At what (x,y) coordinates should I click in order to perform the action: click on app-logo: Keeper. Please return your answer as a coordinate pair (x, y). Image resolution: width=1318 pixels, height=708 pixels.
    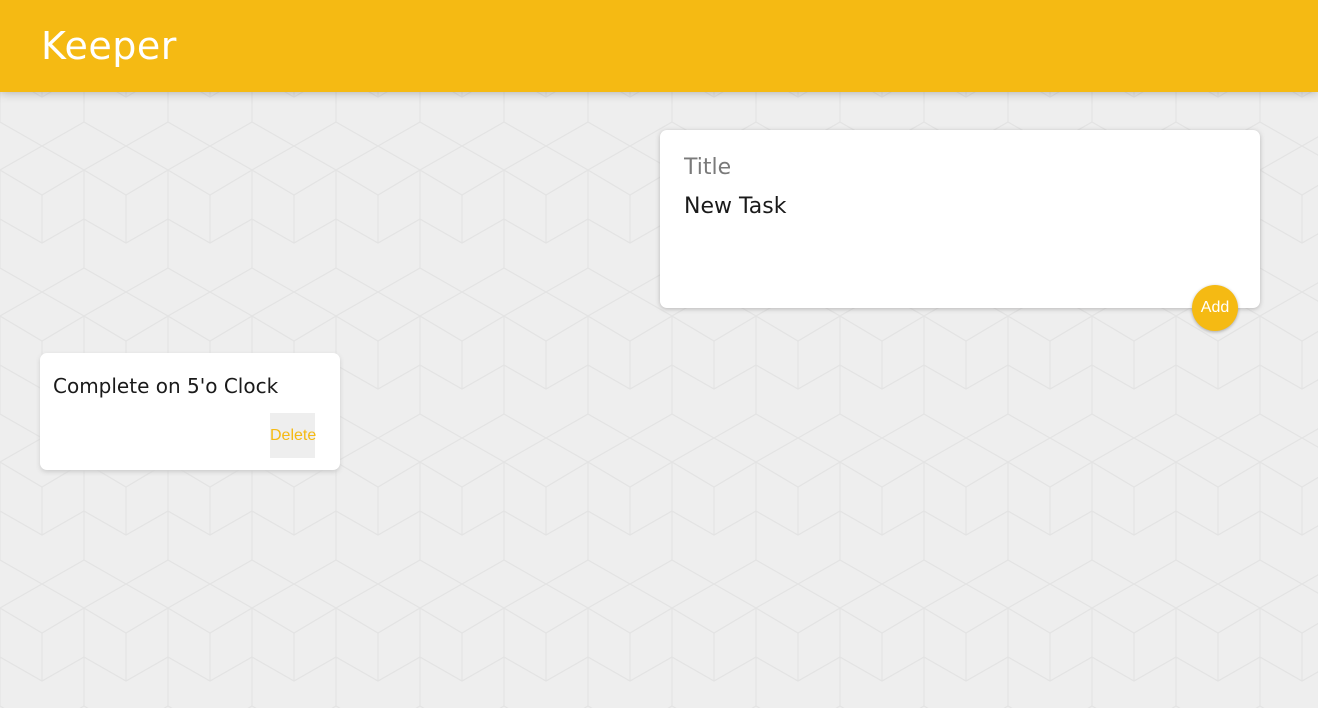
    Looking at the image, I should click on (109, 46).